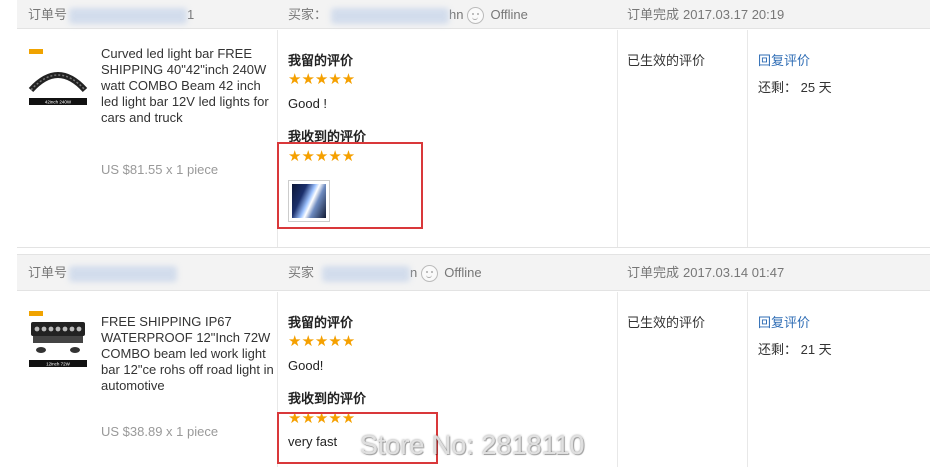 The image size is (930, 467). I want to click on order-number-tail: 1, so click(191, 14).